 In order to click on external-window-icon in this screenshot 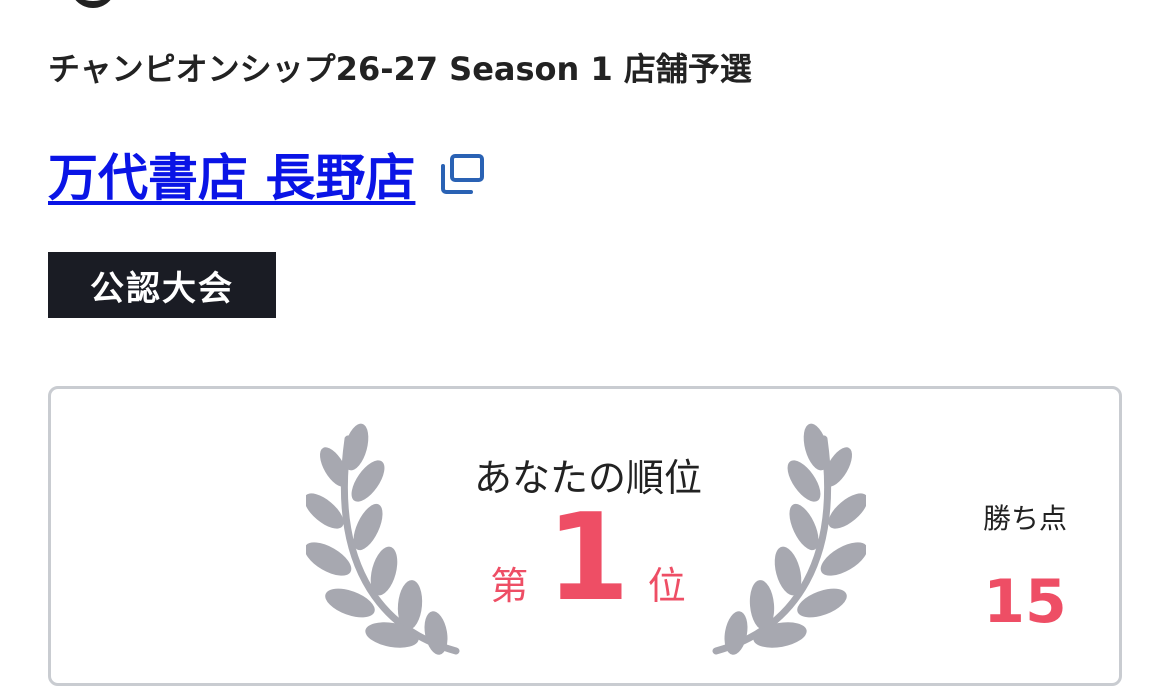, I will do `click(462, 174)`.